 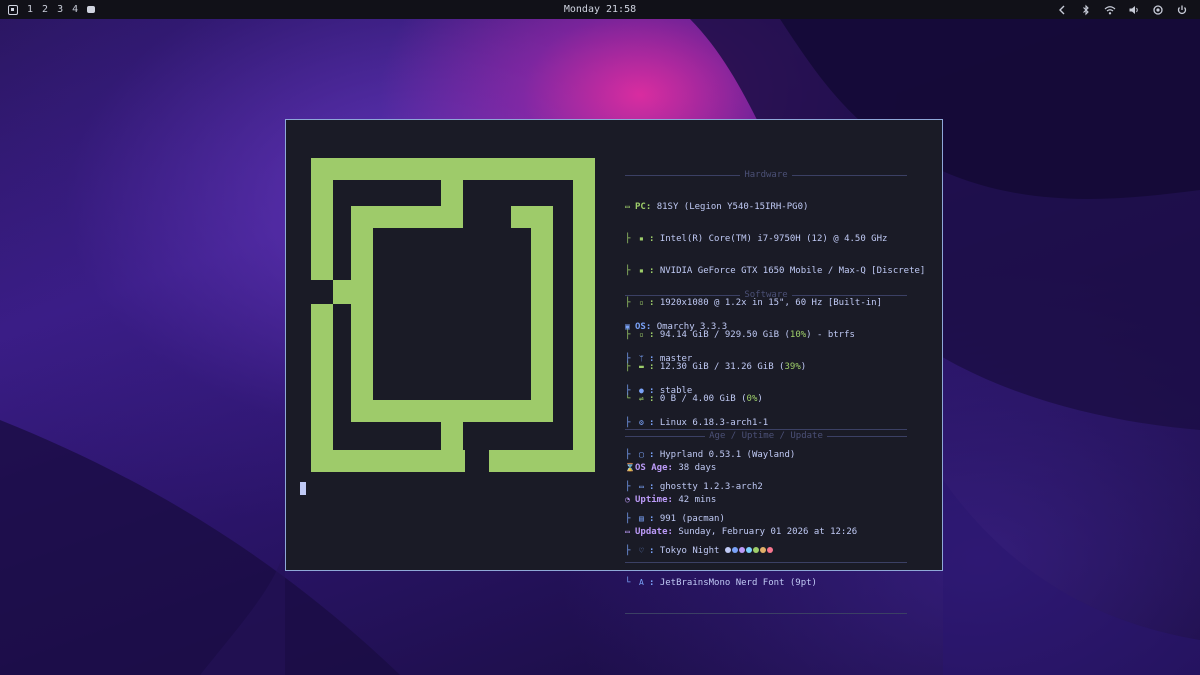 I want to click on age-header: Age / Uptime / Update, so click(x=766, y=436).